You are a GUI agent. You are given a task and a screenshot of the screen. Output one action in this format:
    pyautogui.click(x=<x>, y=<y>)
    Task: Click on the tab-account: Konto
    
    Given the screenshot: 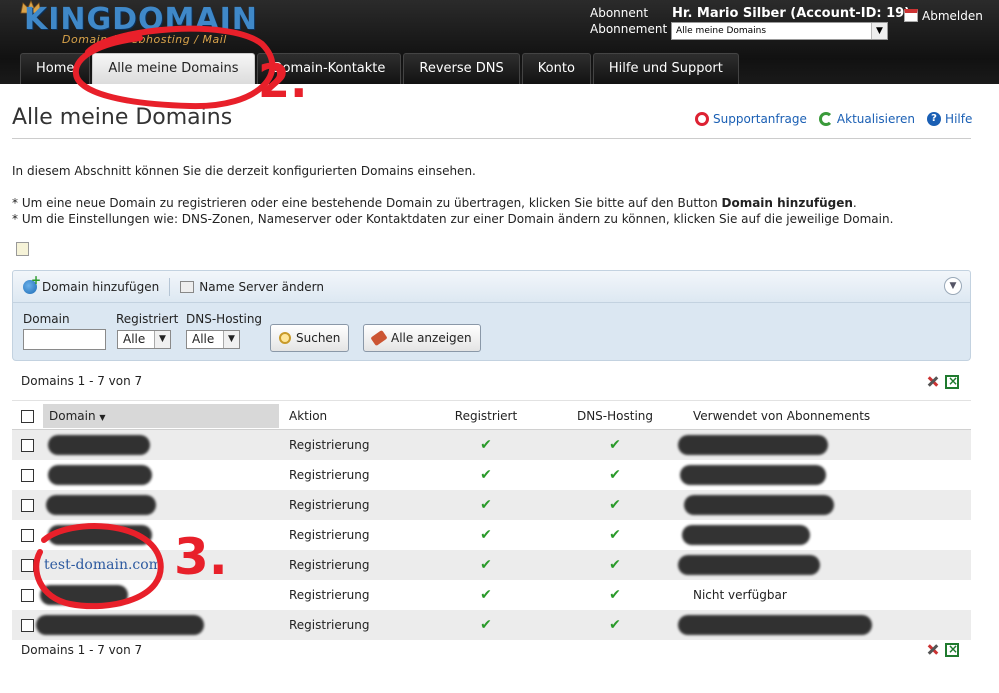 What is the action you would take?
    pyautogui.click(x=556, y=68)
    